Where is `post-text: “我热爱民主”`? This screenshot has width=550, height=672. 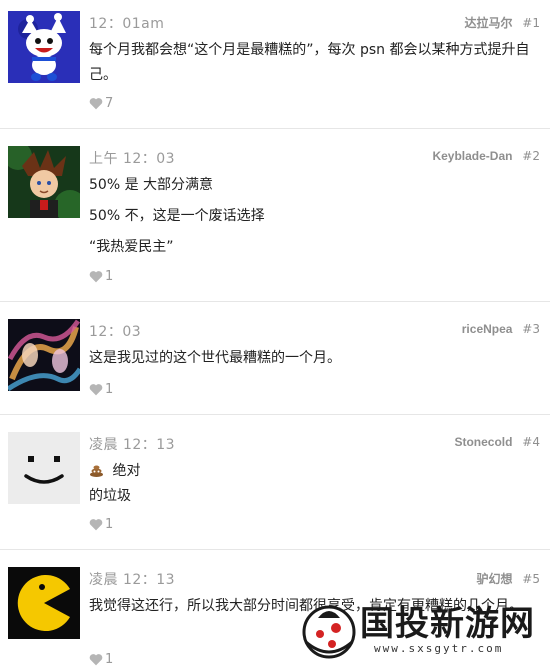 post-text: “我热爱民主” is located at coordinates (131, 247).